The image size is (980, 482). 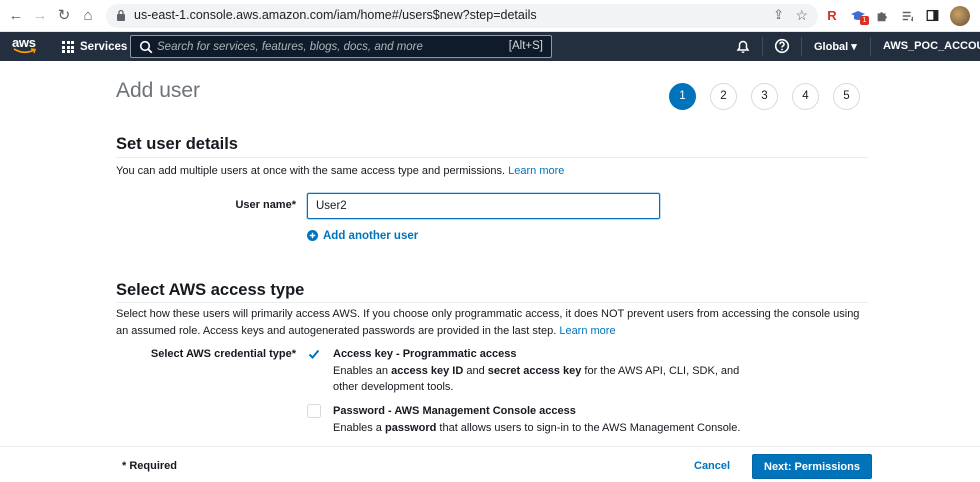 I want to click on side-panel-icon, so click(x=932, y=16).